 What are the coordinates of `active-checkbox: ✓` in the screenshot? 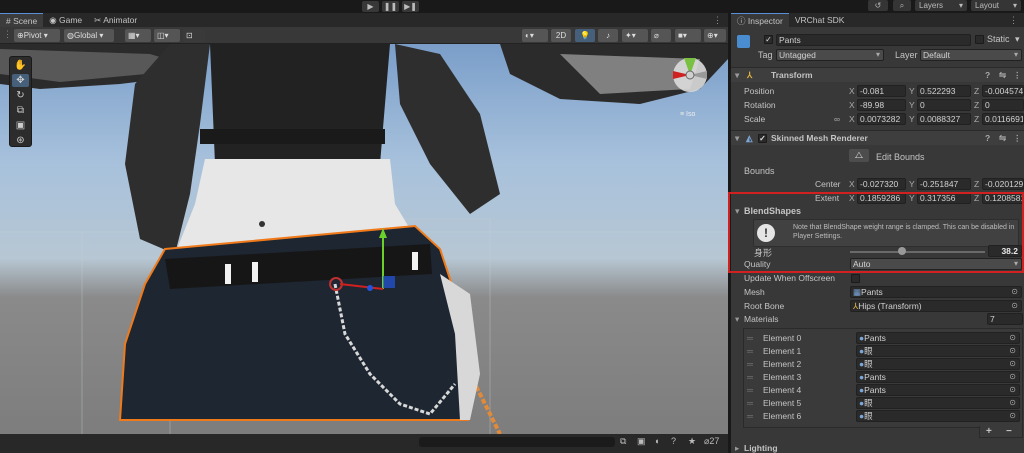 It's located at (768, 39).